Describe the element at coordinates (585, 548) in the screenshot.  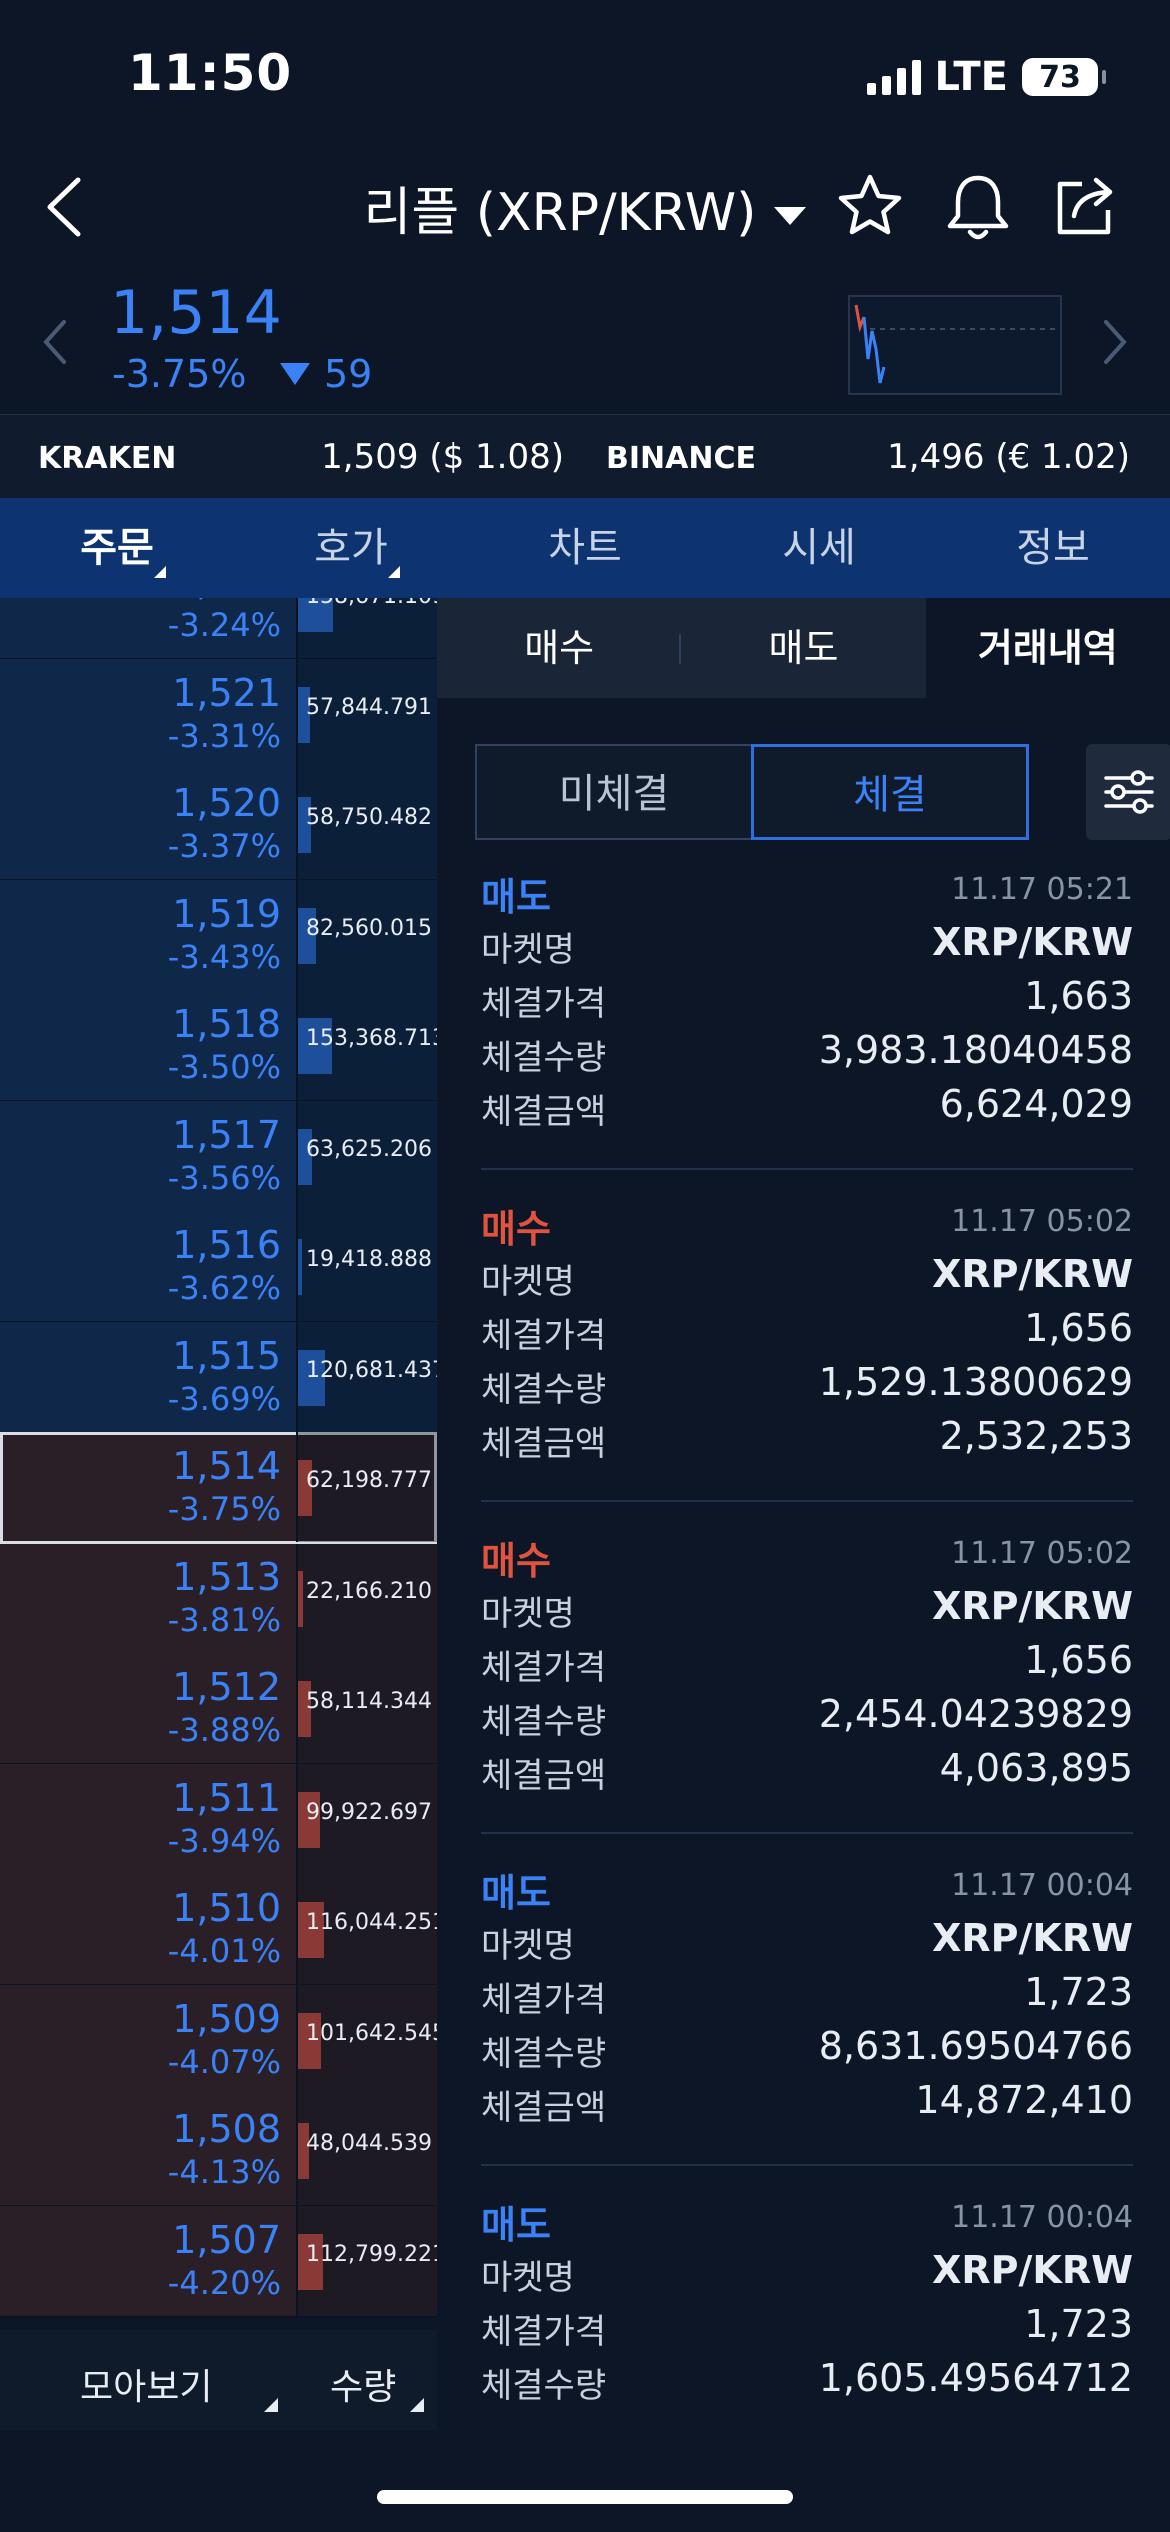
I see `tab-chart: 차트` at that location.